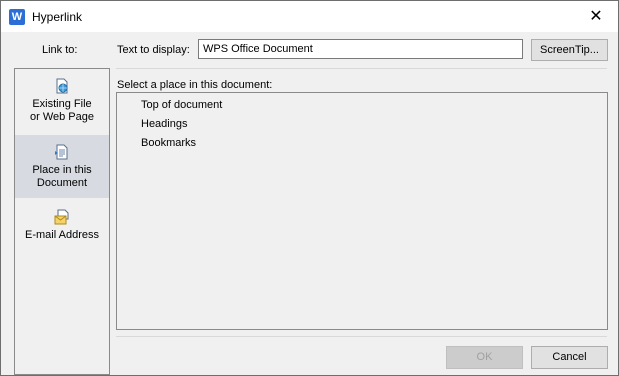 The image size is (619, 376). I want to click on tree-item-headings: Headings, so click(164, 124).